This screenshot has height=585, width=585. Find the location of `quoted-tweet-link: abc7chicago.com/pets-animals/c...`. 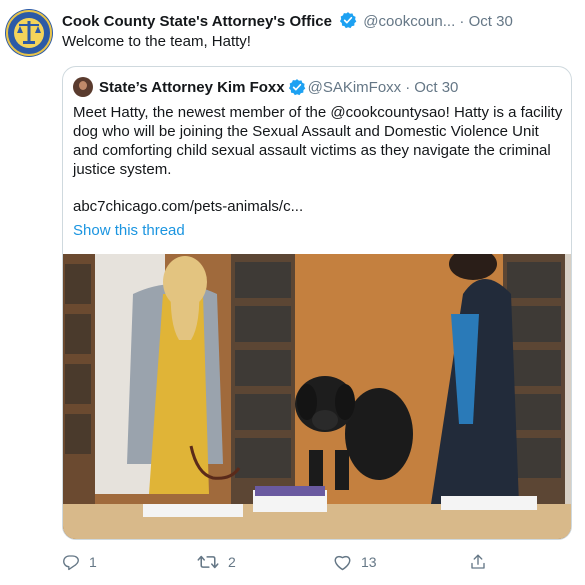

quoted-tweet-link: abc7chicago.com/pets-animals/c... is located at coordinates (188, 206).